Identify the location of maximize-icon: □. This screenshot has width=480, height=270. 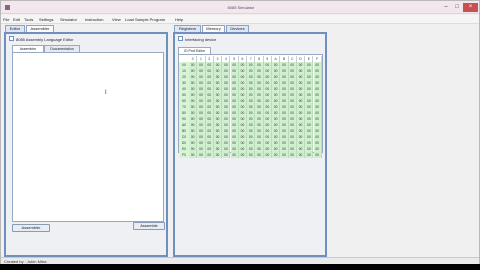
(457, 7).